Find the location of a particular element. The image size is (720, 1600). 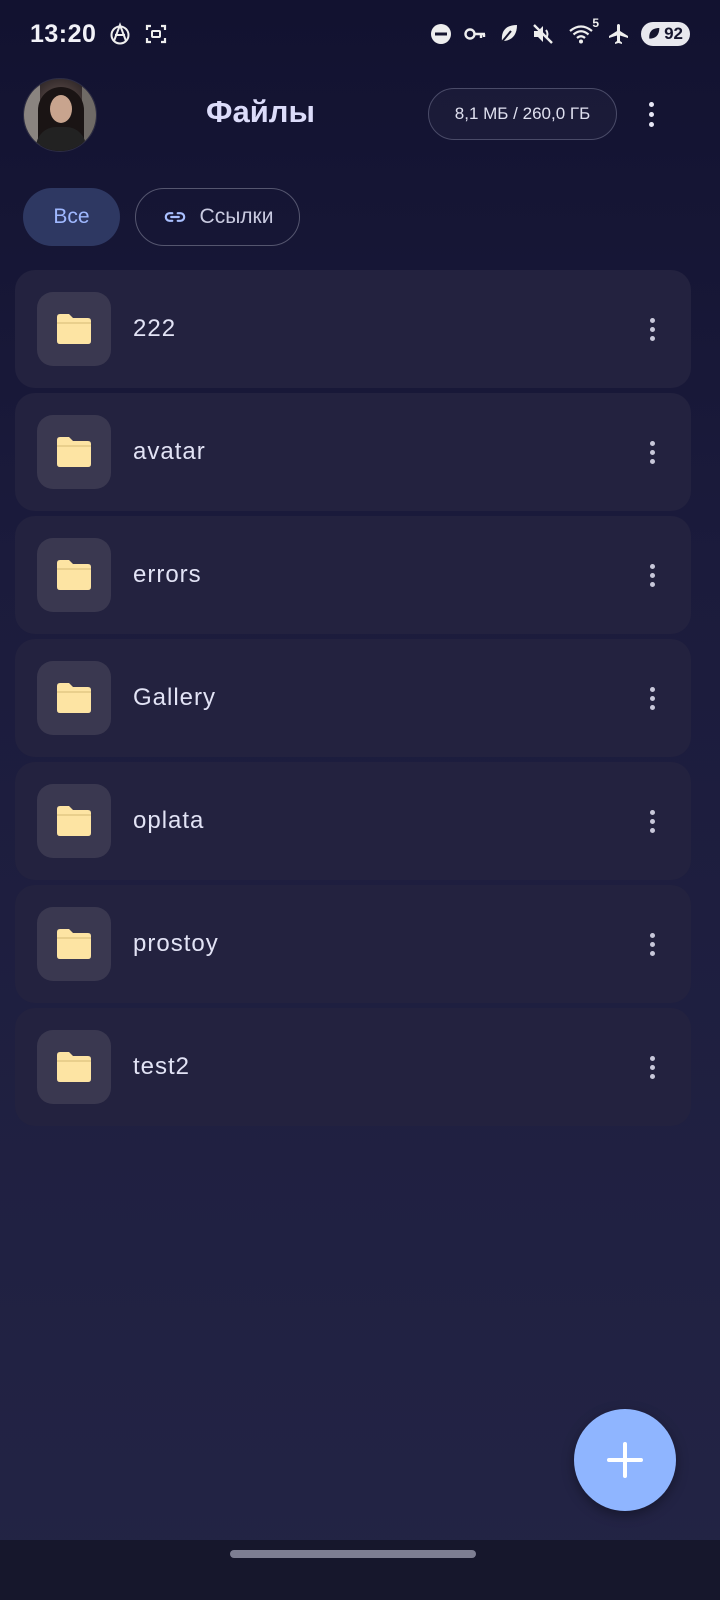

filter-links-chip: Ссылки is located at coordinates (217, 217).